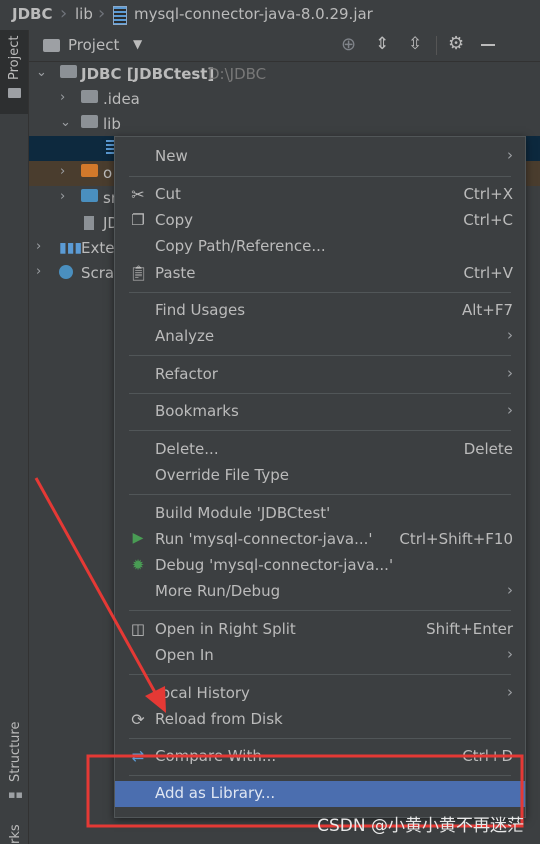  Describe the element at coordinates (155, 699) in the screenshot. I see `annotation-arrow-head` at that location.